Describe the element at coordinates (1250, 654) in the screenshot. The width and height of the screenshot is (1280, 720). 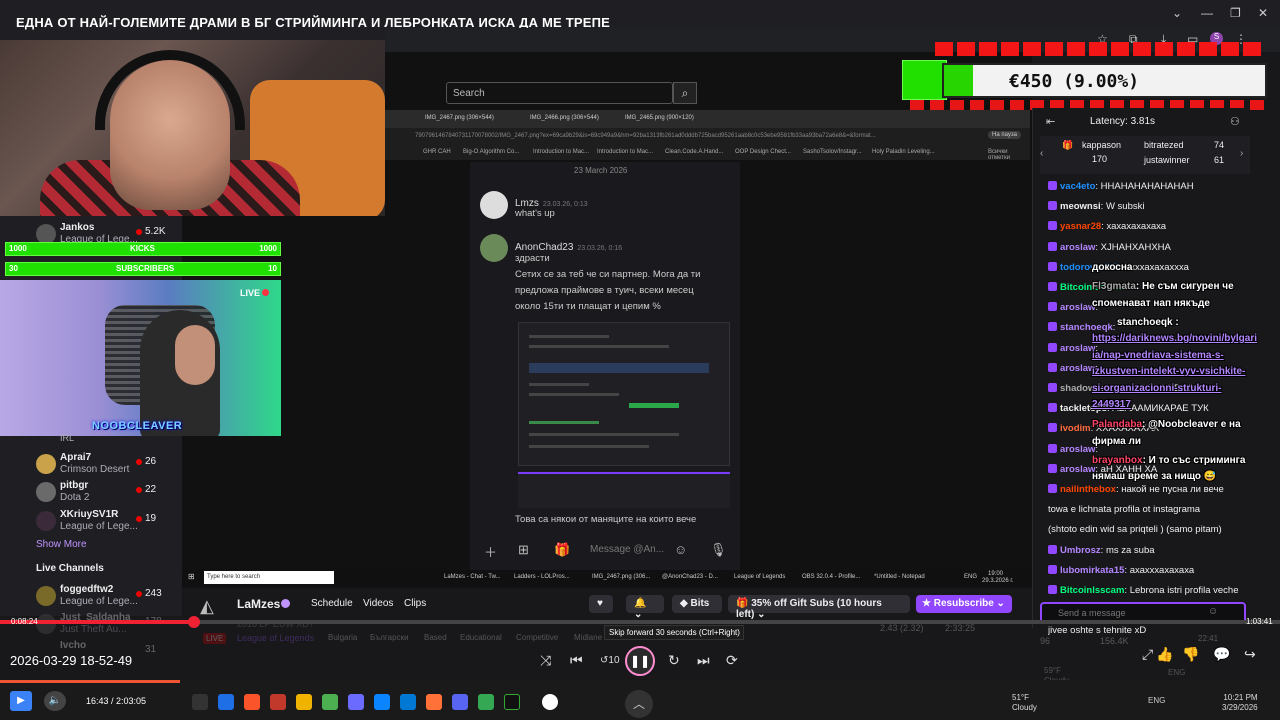
I see `share-icon: ↪` at that location.